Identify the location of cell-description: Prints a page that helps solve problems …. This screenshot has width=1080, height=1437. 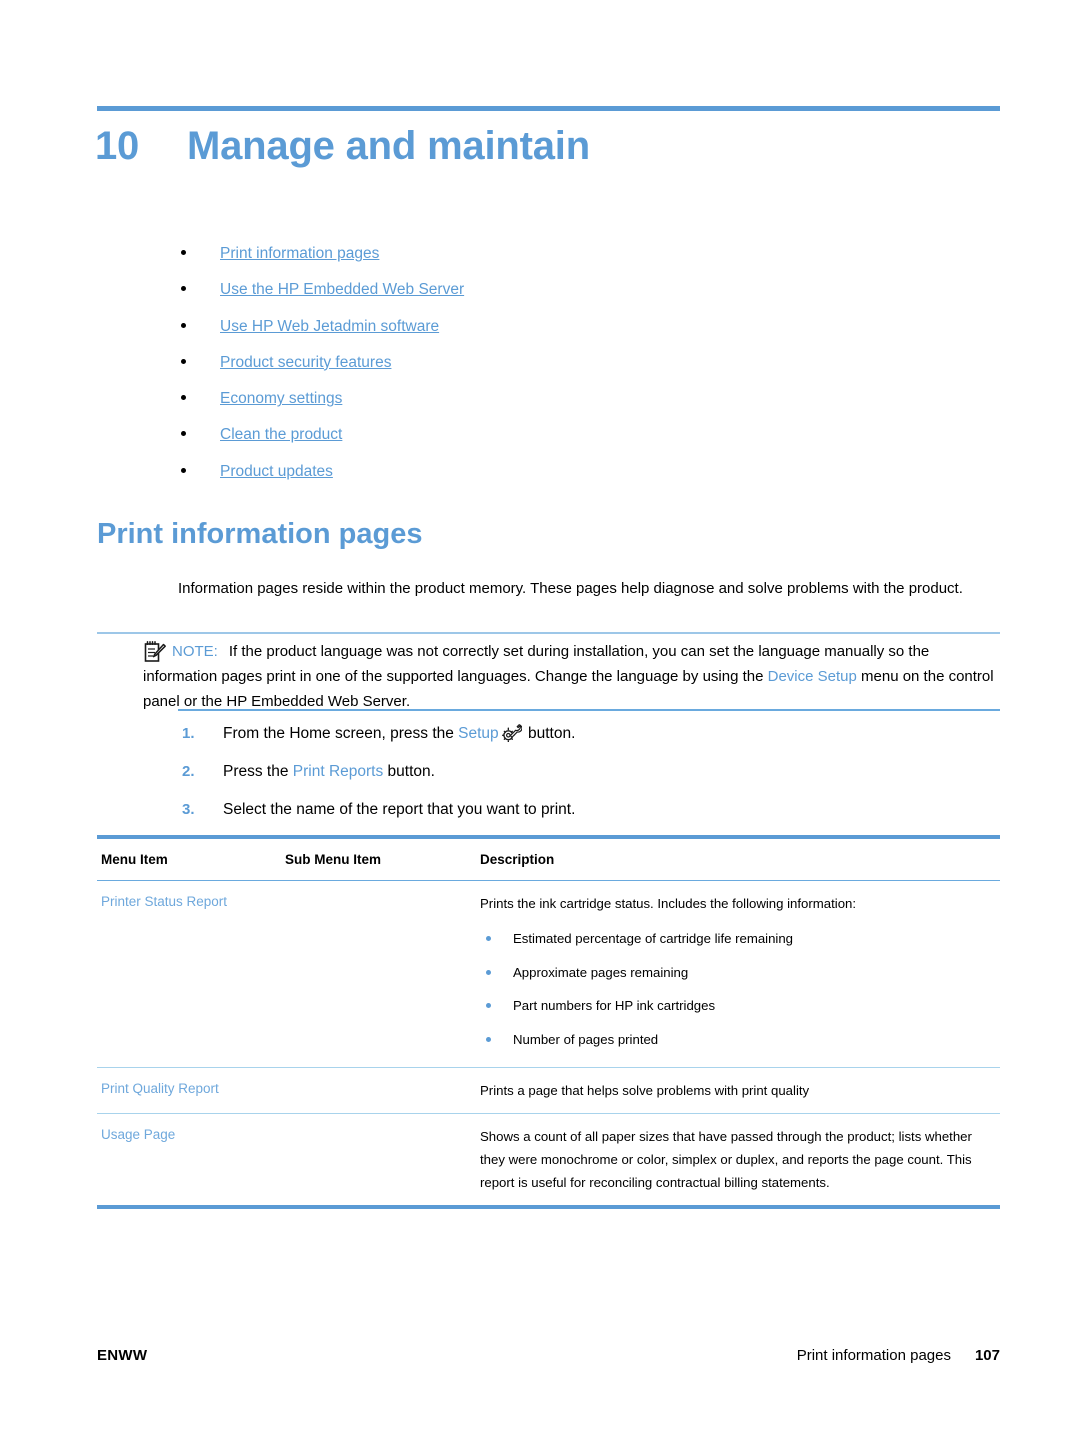
(645, 1090).